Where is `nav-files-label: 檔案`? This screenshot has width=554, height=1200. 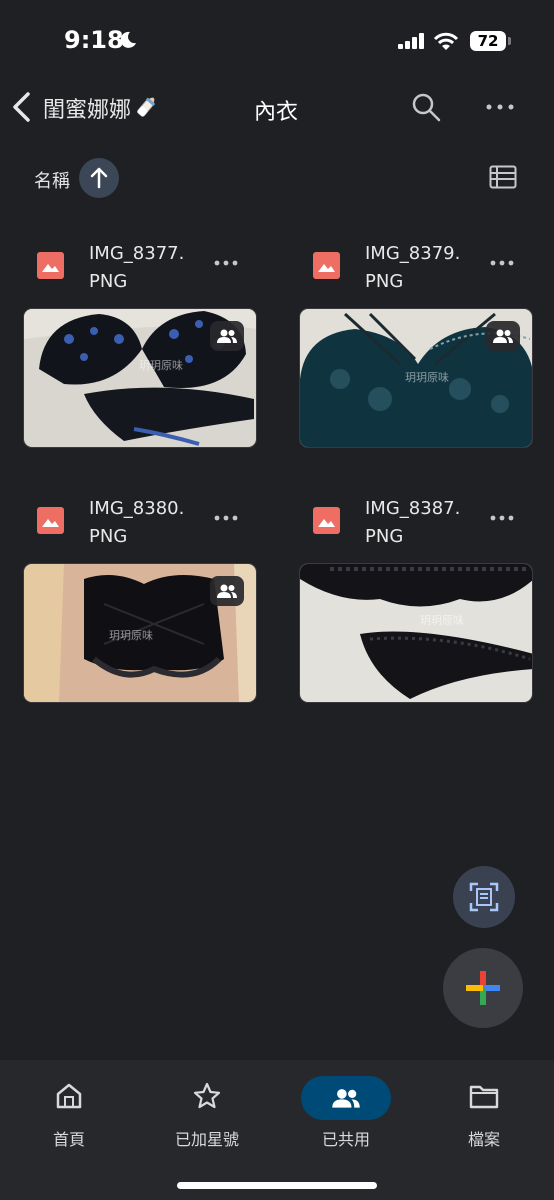 nav-files-label: 檔案 is located at coordinates (483, 1139).